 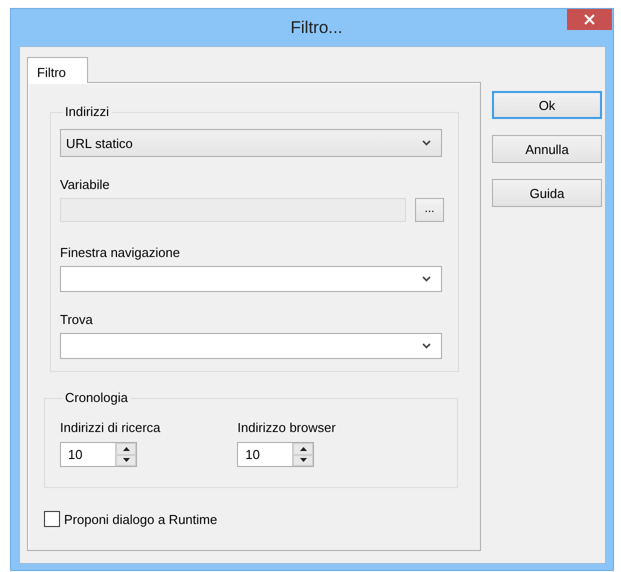 I want to click on close-button, so click(x=589, y=19).